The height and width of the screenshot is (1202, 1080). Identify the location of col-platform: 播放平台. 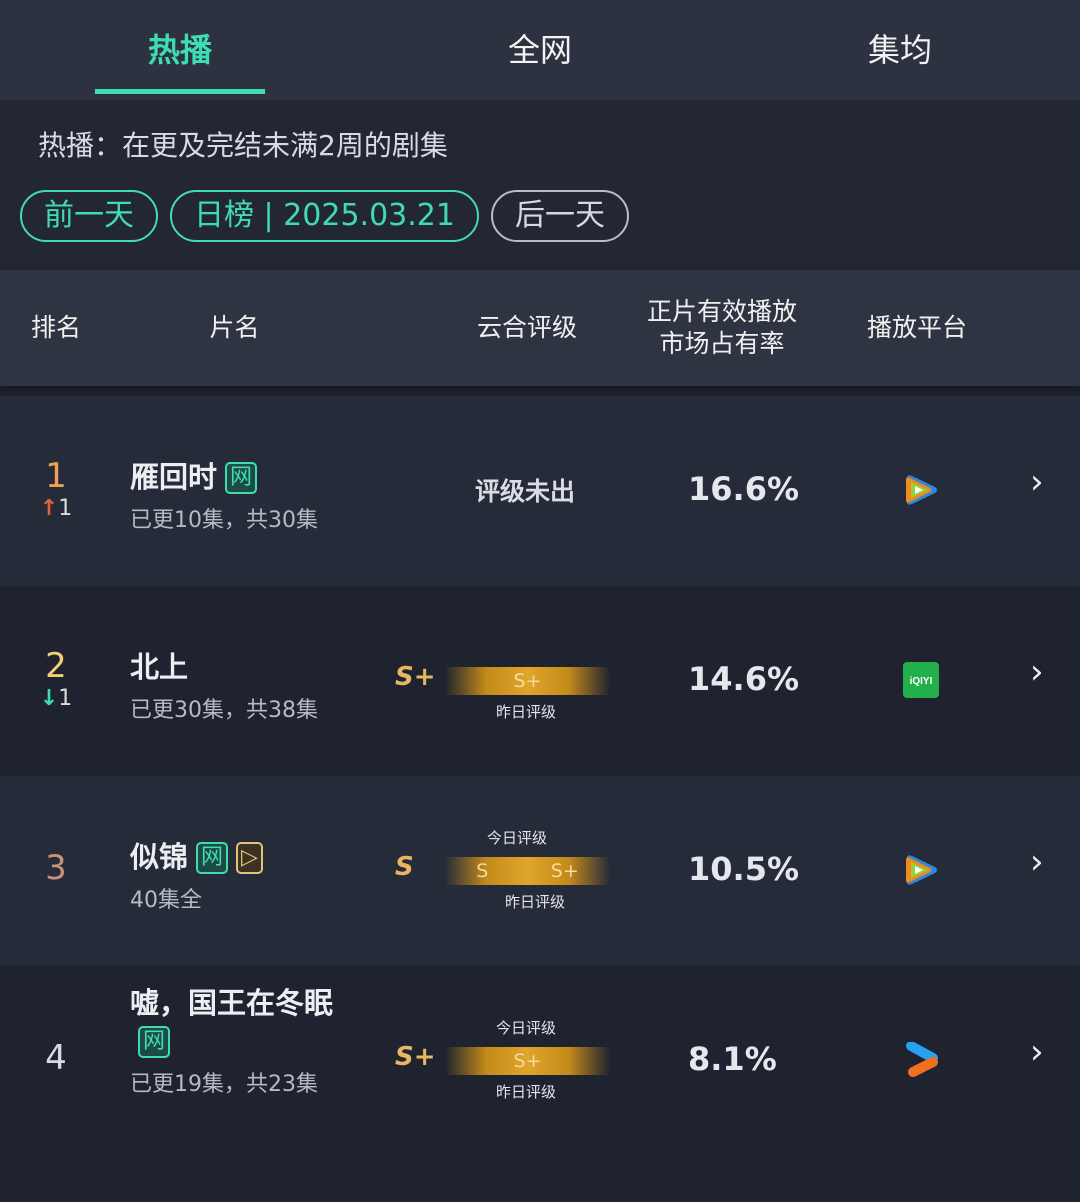
(916, 327).